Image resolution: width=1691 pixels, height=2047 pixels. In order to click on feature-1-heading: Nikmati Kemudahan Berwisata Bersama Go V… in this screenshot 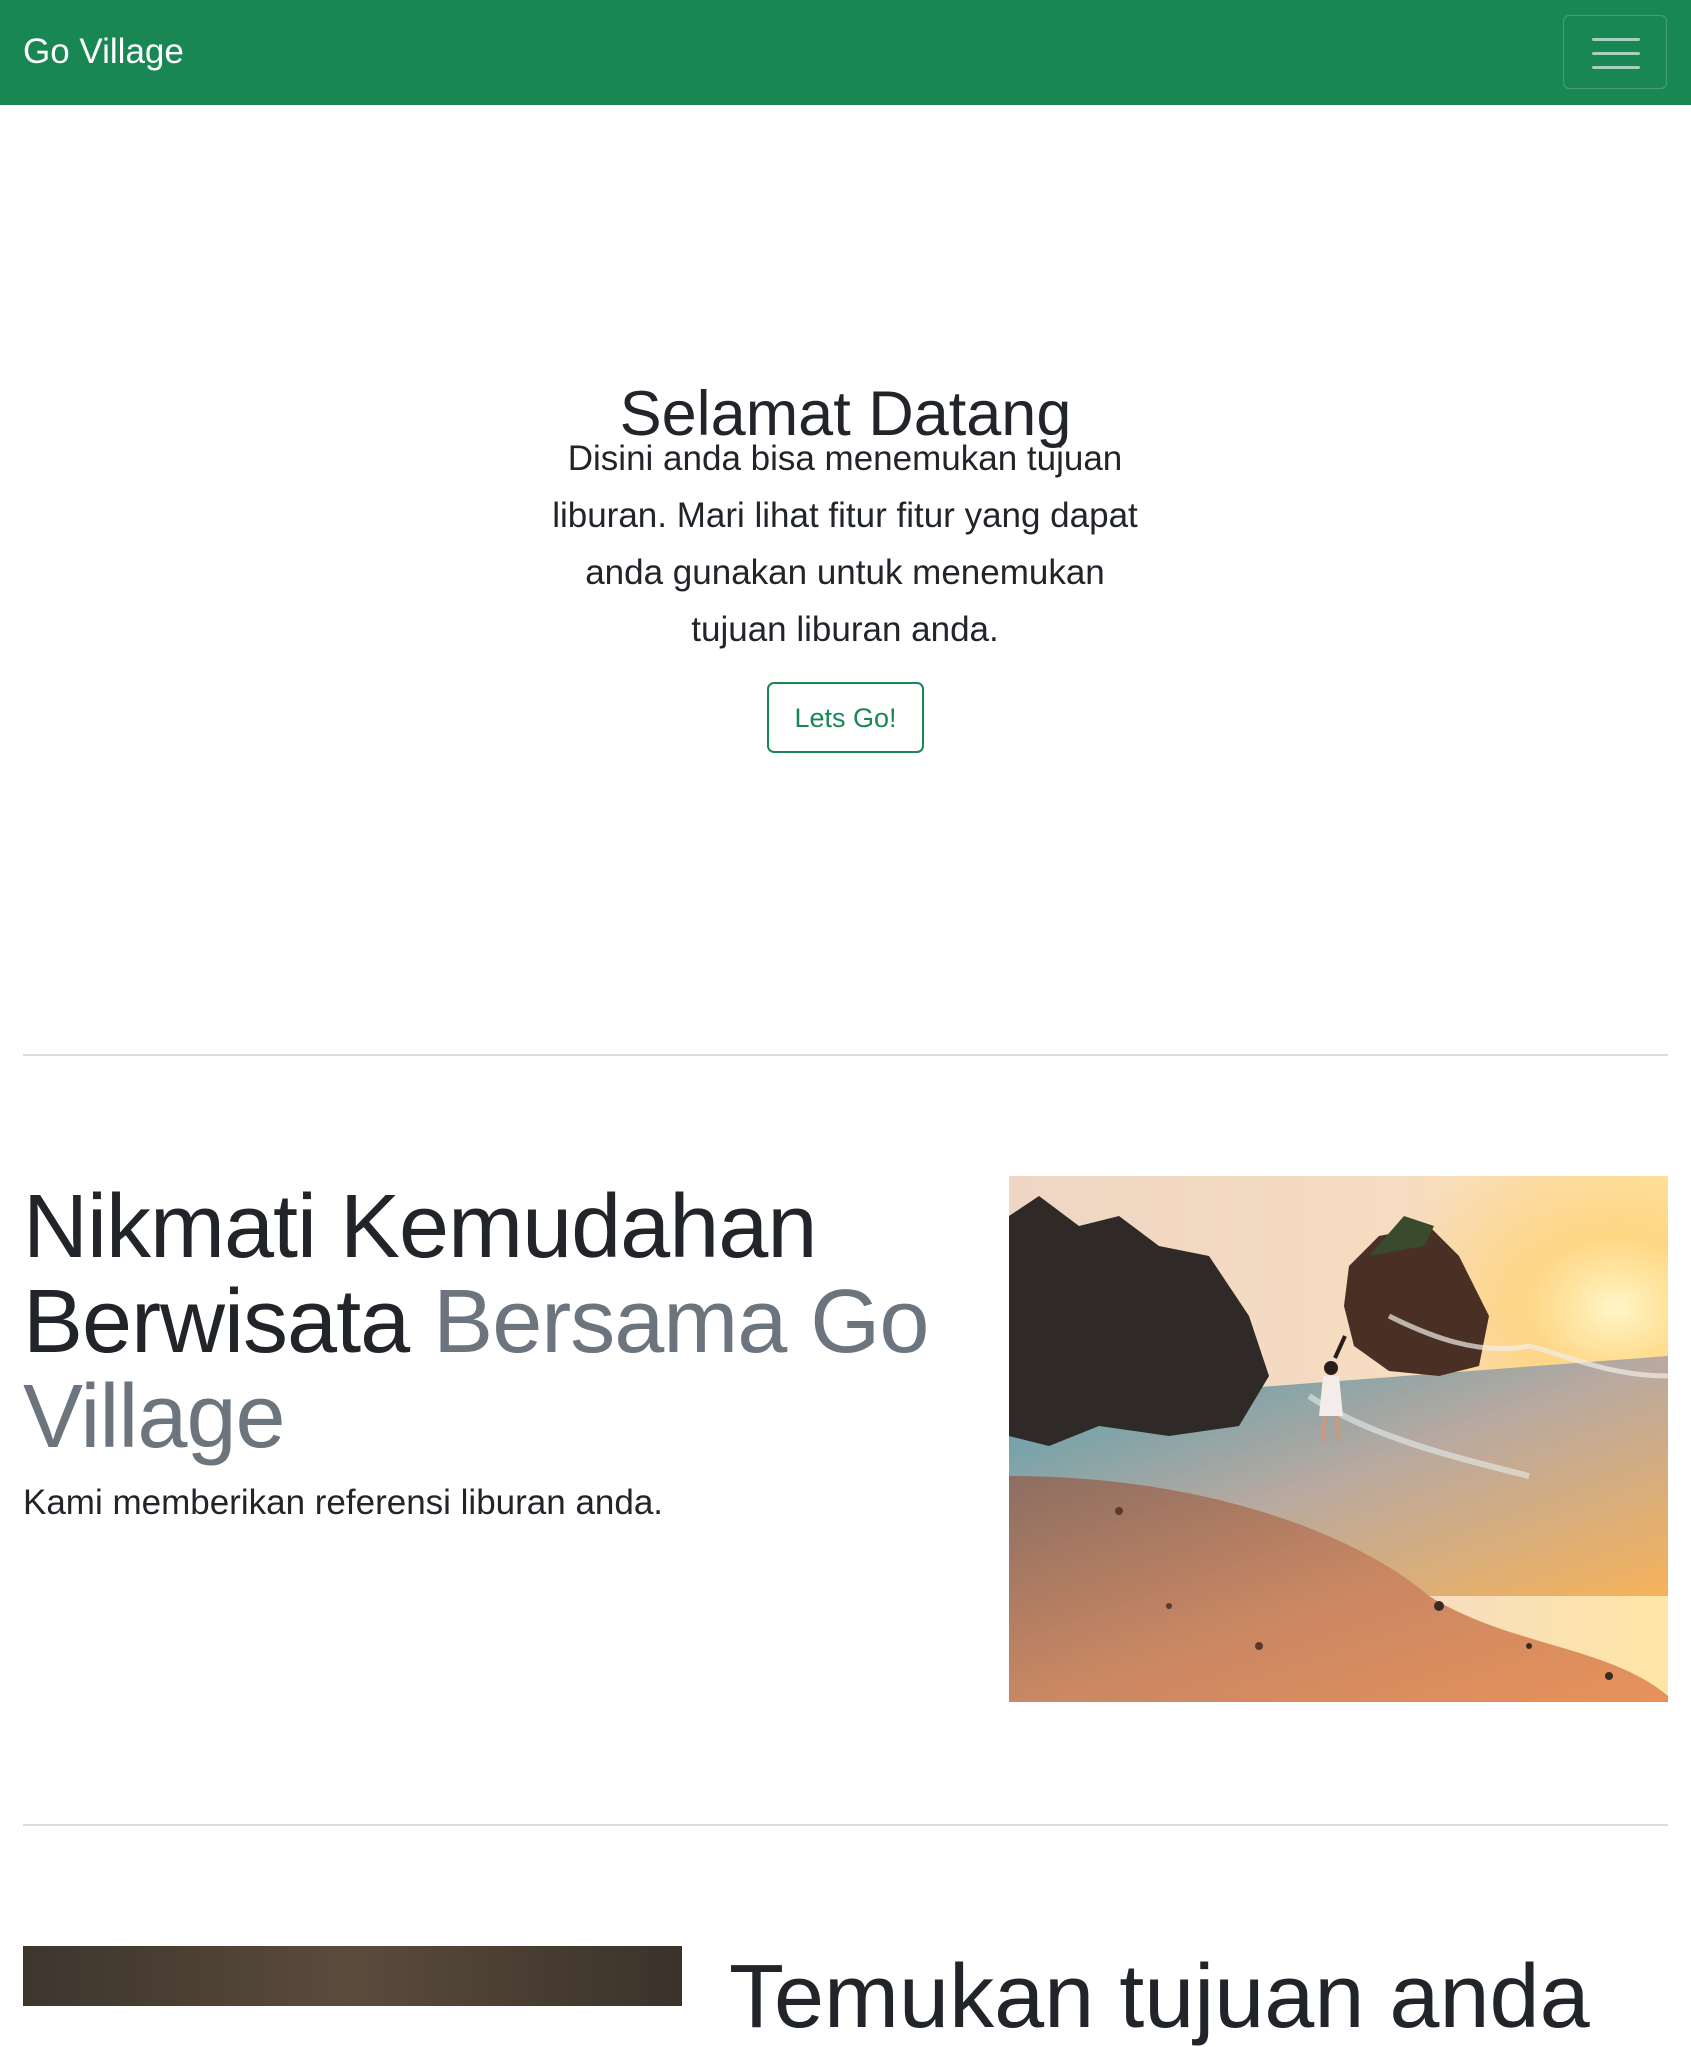, I will do `click(503, 1322)`.